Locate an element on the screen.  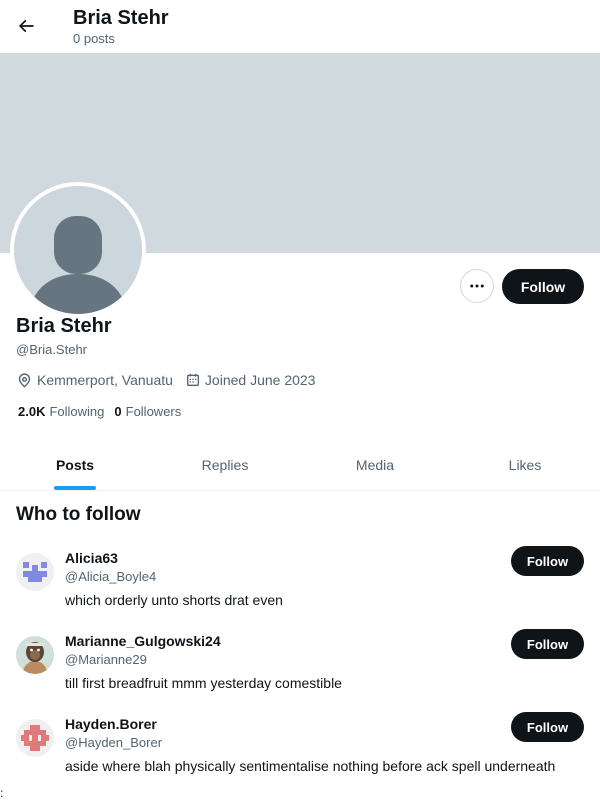
suggestion-bio: which orderly unto shorts drat even is located at coordinates (174, 600).